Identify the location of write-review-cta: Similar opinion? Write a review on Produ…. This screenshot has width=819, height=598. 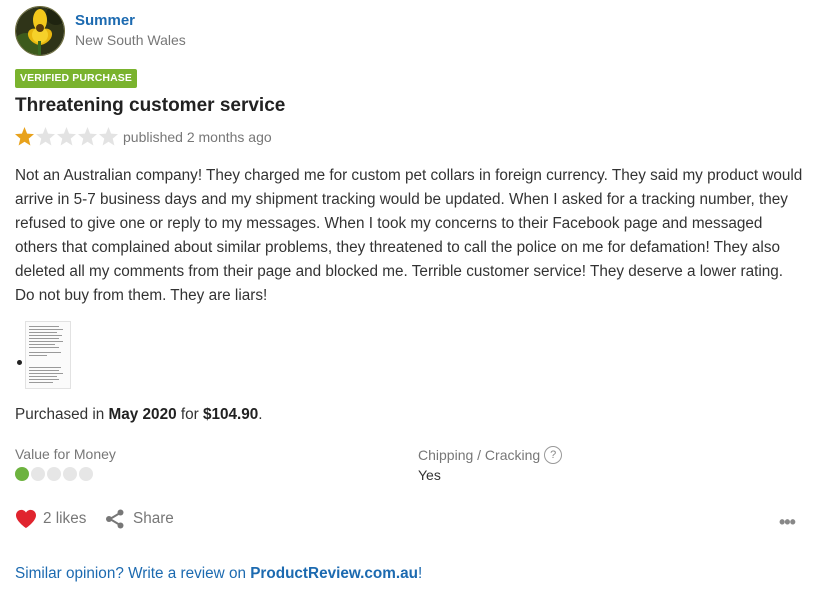
(218, 574).